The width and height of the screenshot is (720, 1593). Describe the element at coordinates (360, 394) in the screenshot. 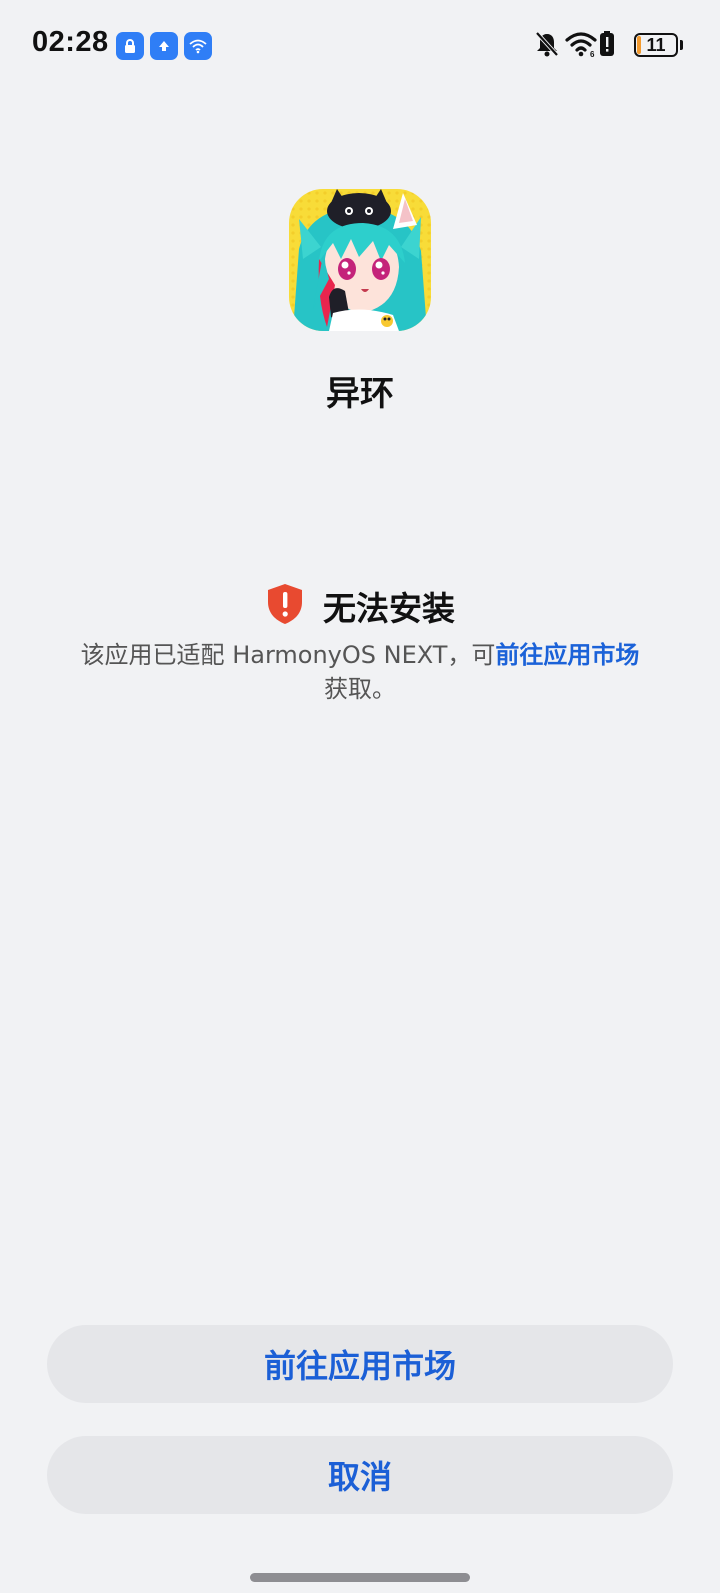

I see `app-name: 异环` at that location.